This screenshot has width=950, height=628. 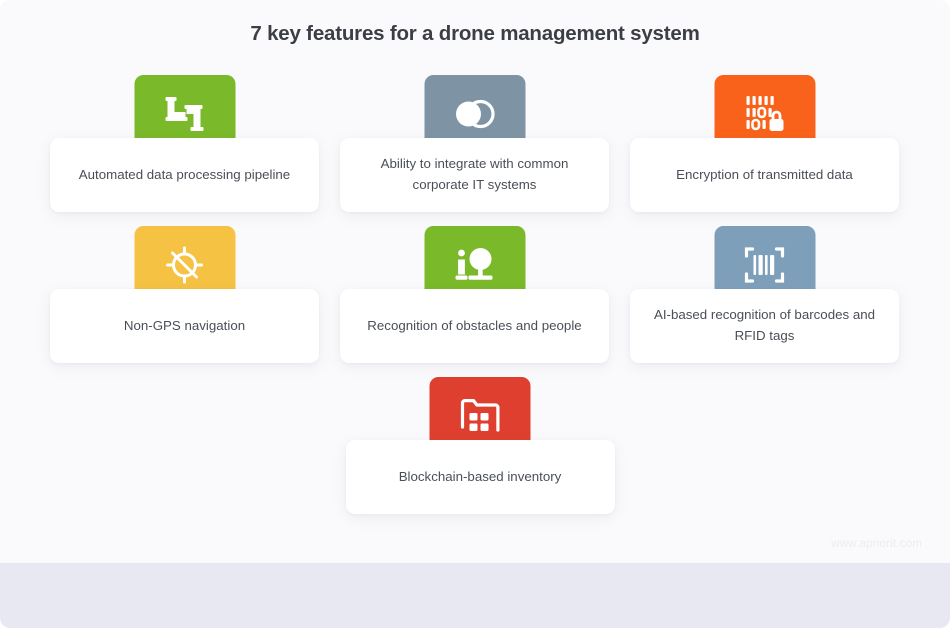 I want to click on feature-label: Blockchain-based inventory, so click(x=480, y=476).